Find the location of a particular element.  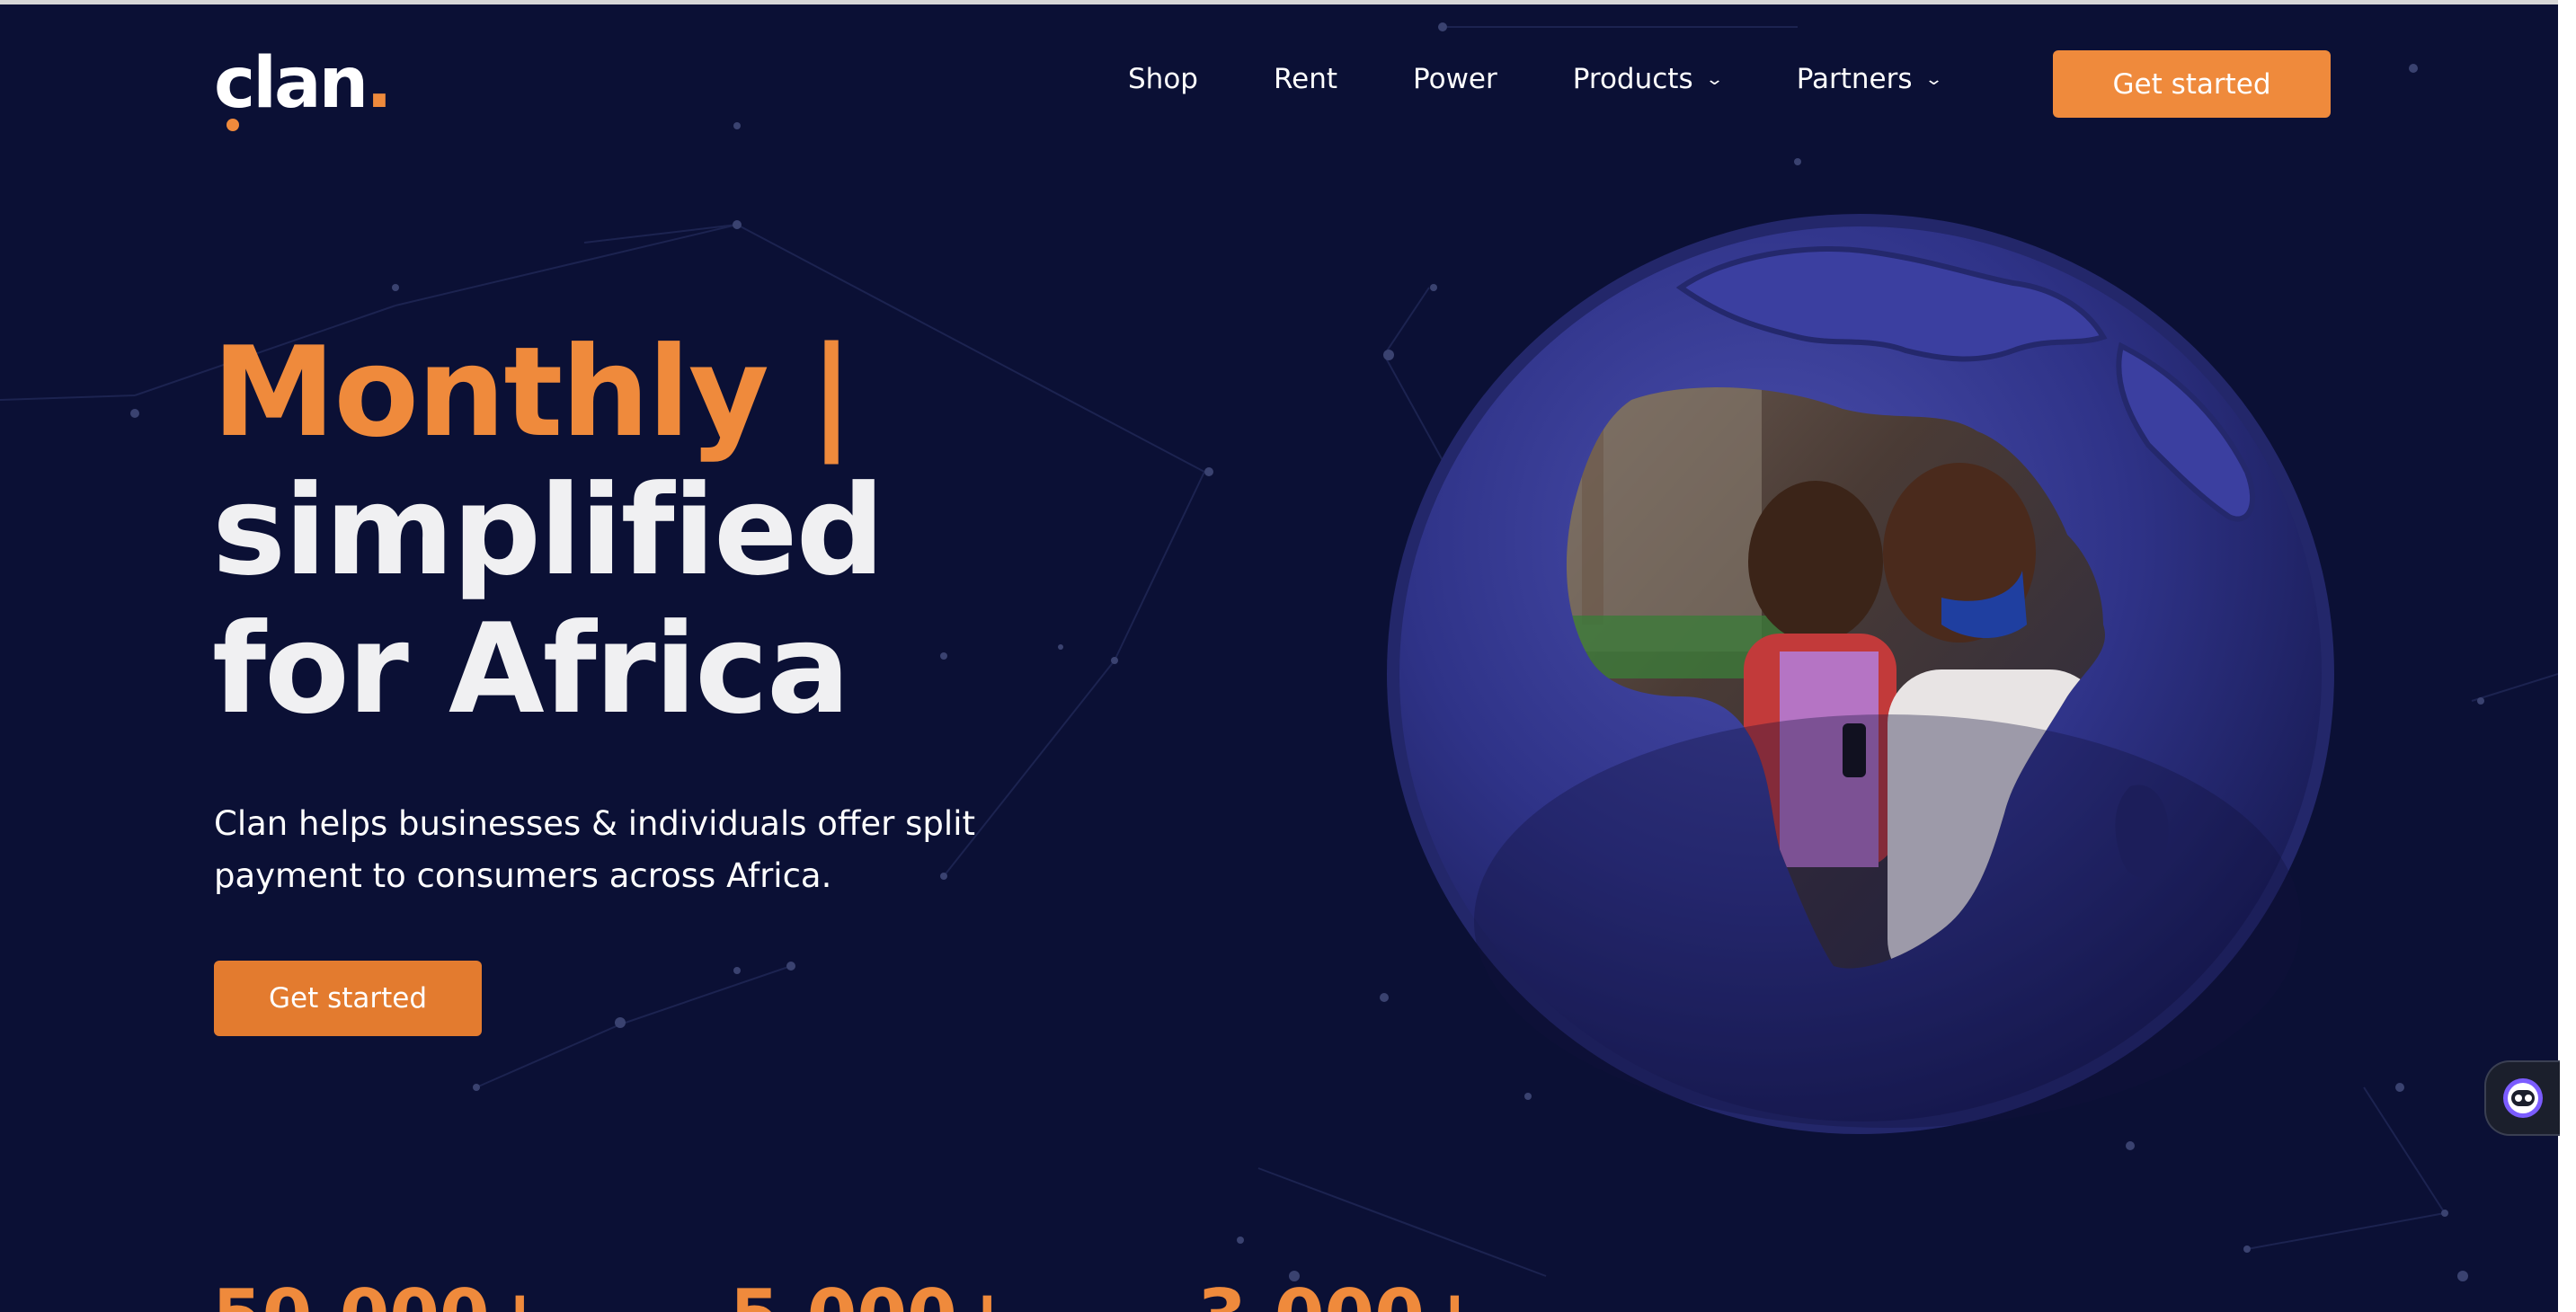

nav-item-label: Rent is located at coordinates (1305, 79).